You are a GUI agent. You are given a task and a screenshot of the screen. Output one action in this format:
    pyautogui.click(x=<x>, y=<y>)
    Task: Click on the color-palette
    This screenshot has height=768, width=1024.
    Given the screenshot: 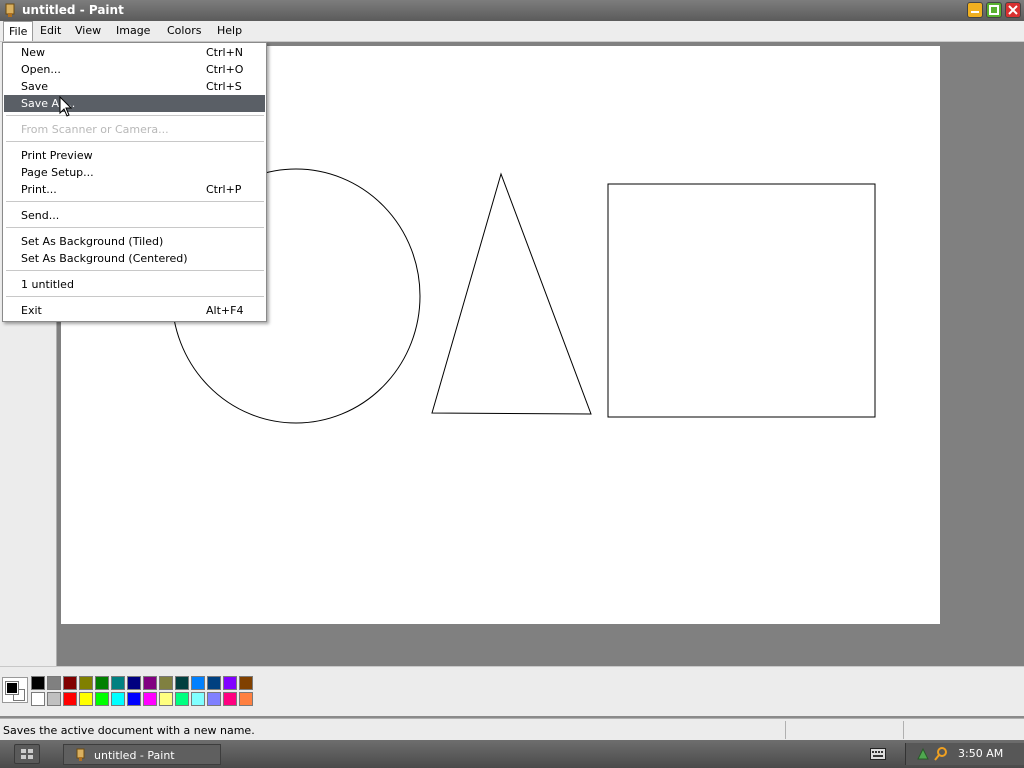 What is the action you would take?
    pyautogui.click(x=512, y=691)
    